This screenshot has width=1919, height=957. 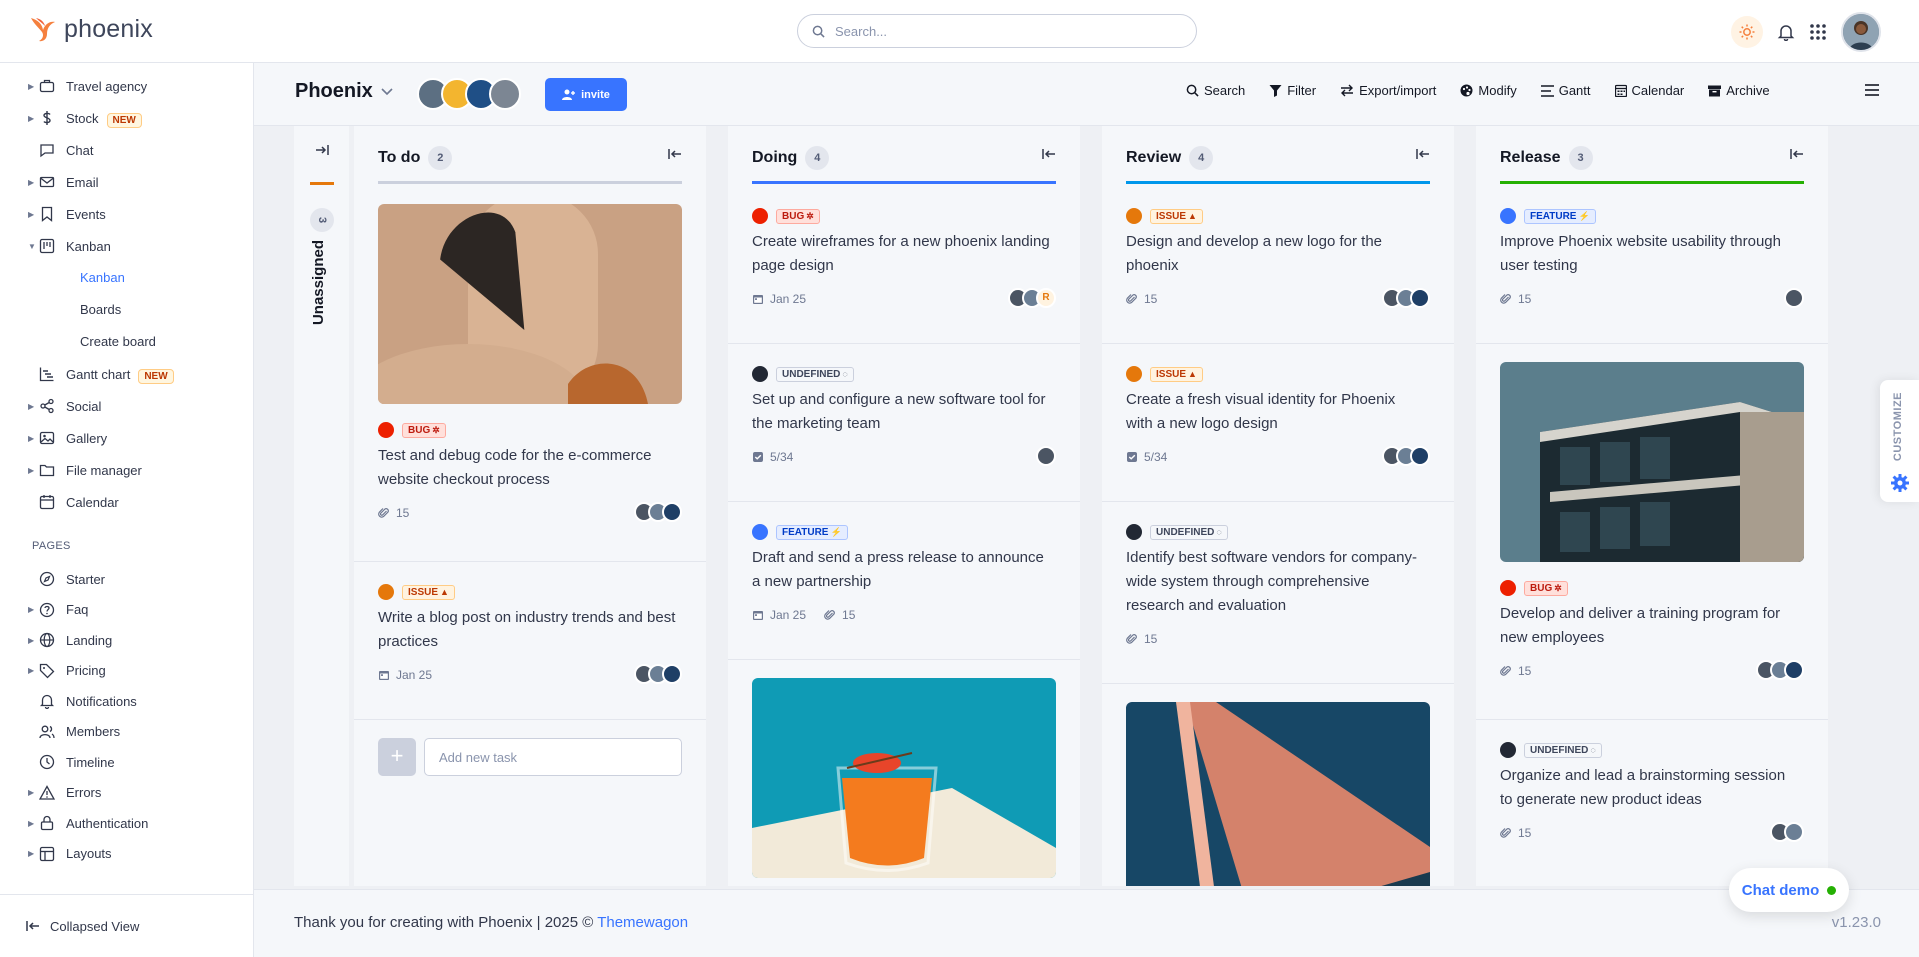 What do you see at coordinates (1032, 298) in the screenshot?
I see `assignee-avatars: R` at bounding box center [1032, 298].